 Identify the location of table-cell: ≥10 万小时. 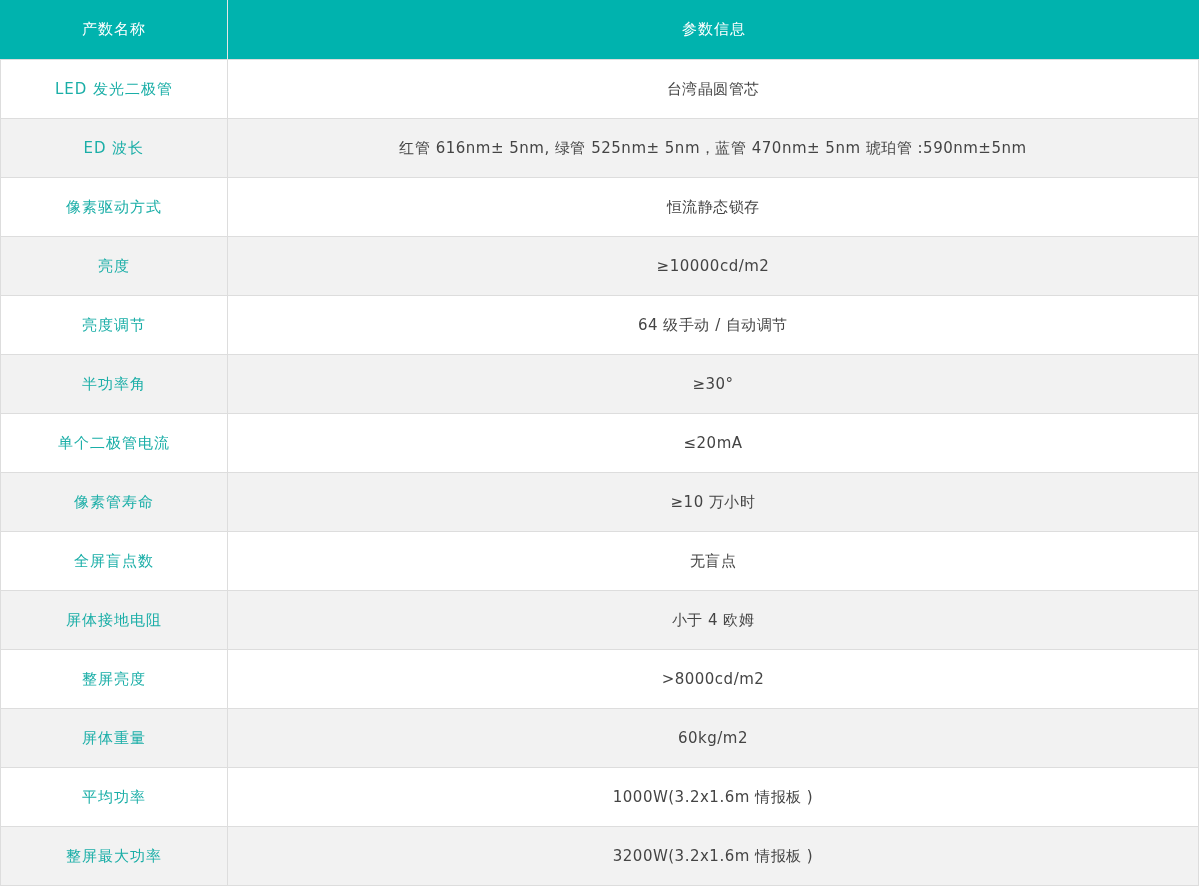
(713, 501).